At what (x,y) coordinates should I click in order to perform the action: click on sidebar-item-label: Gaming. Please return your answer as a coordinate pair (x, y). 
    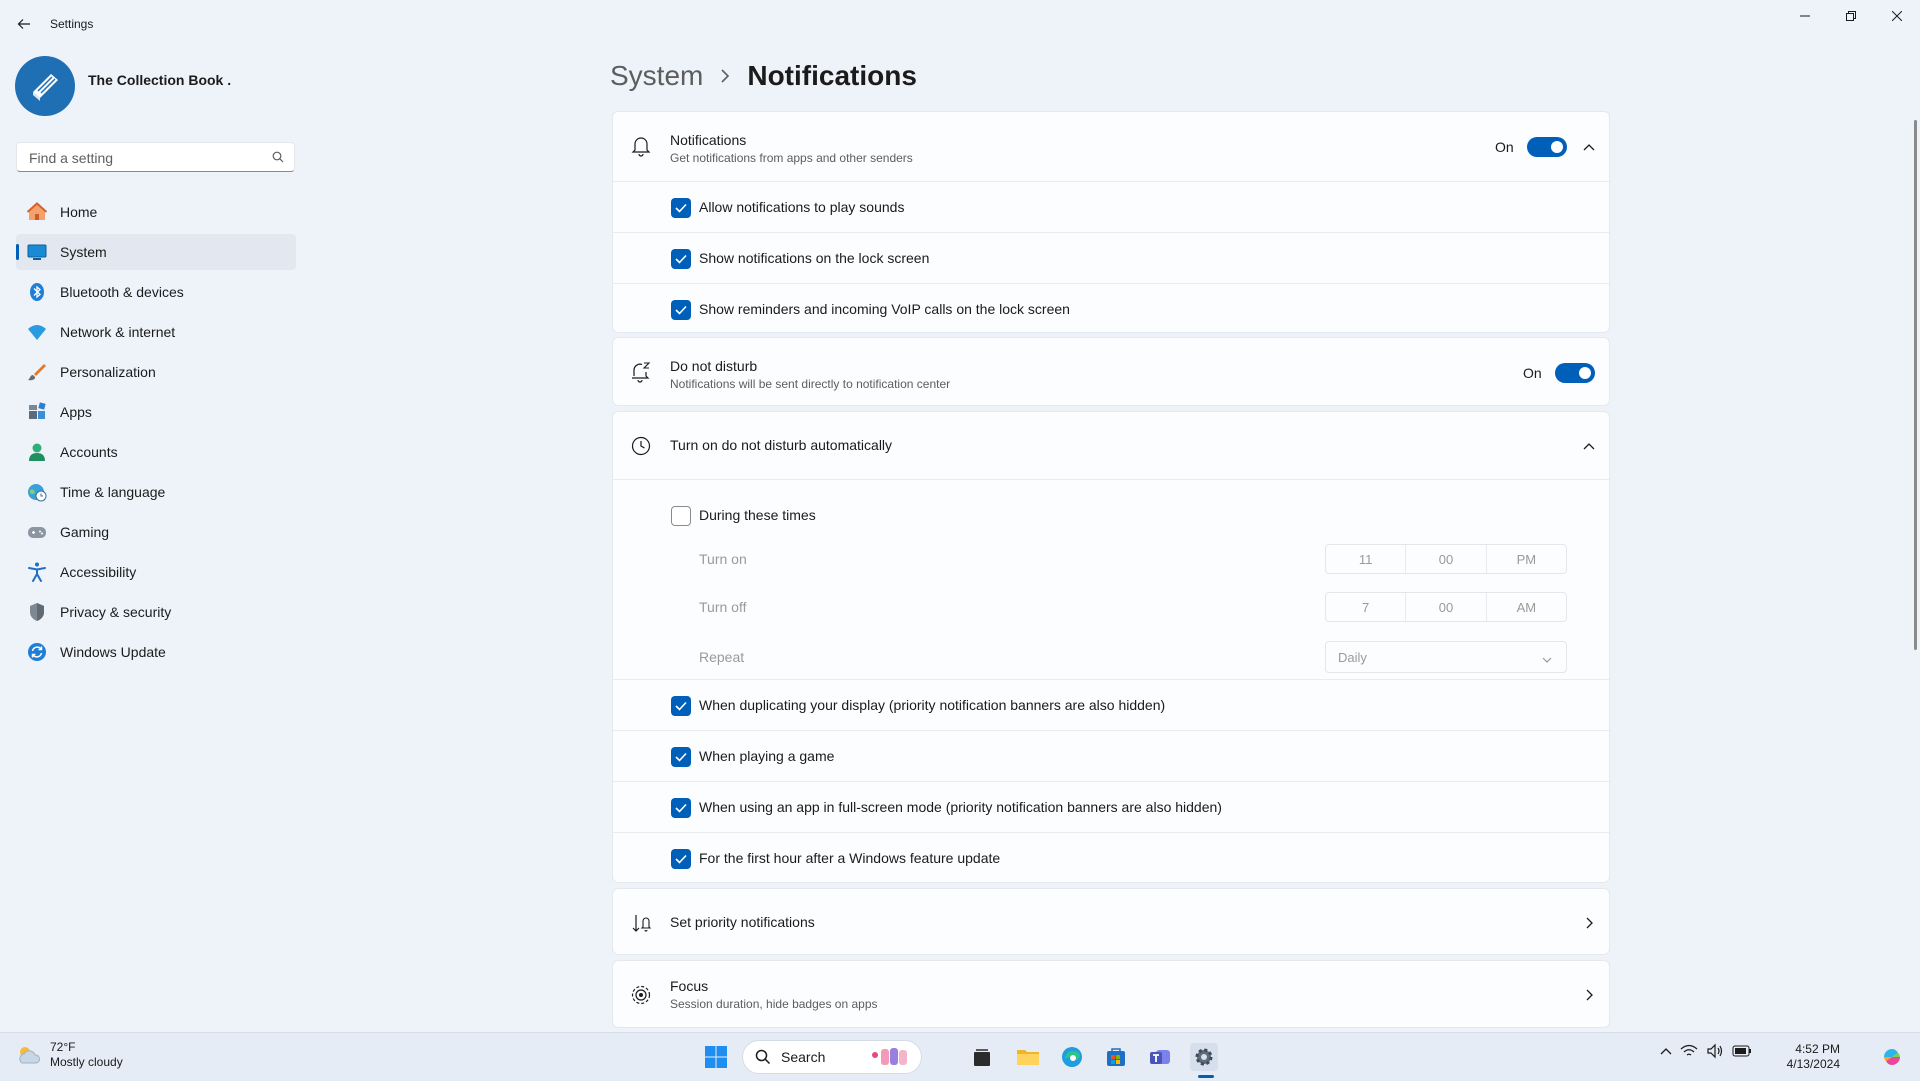
    Looking at the image, I should click on (85, 532).